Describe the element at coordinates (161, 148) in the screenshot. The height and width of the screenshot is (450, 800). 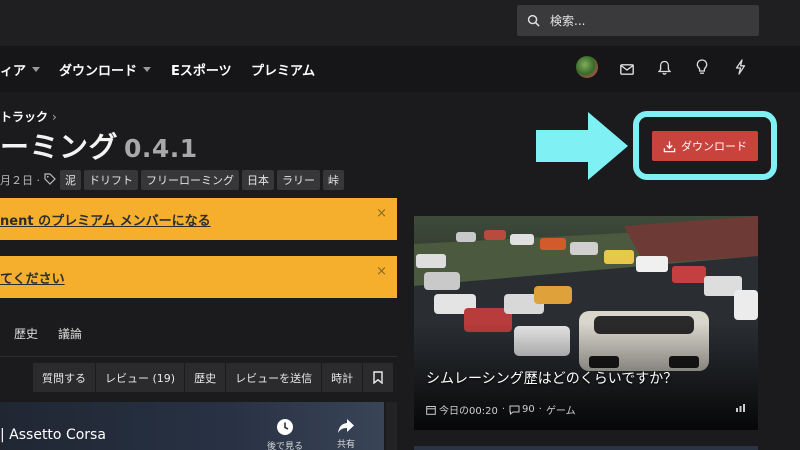
I see `resource-version: 0.4.1` at that location.